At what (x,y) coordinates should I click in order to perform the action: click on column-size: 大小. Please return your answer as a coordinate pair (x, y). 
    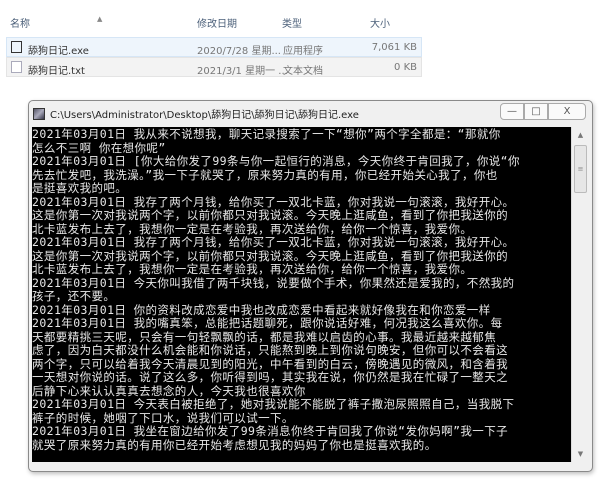
    Looking at the image, I should click on (380, 22).